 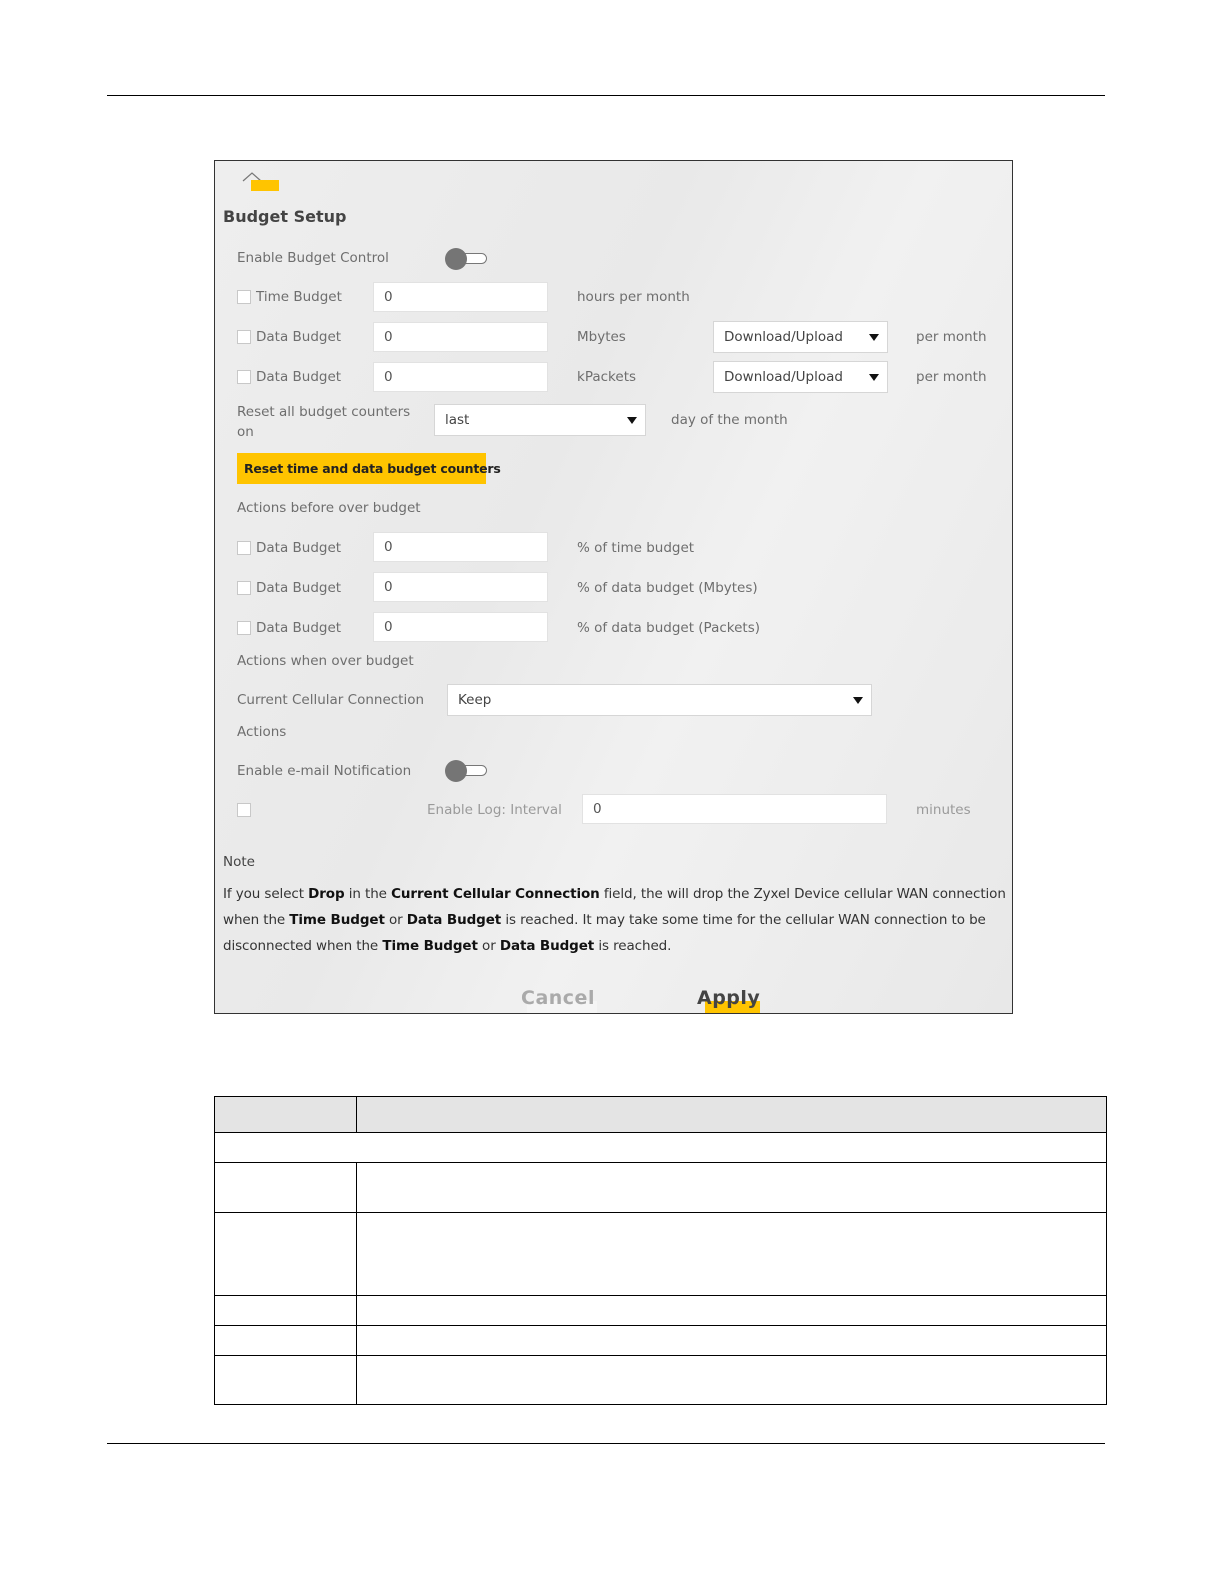 What do you see at coordinates (475, 700) in the screenshot?
I see `current-connection-value: Keep` at bounding box center [475, 700].